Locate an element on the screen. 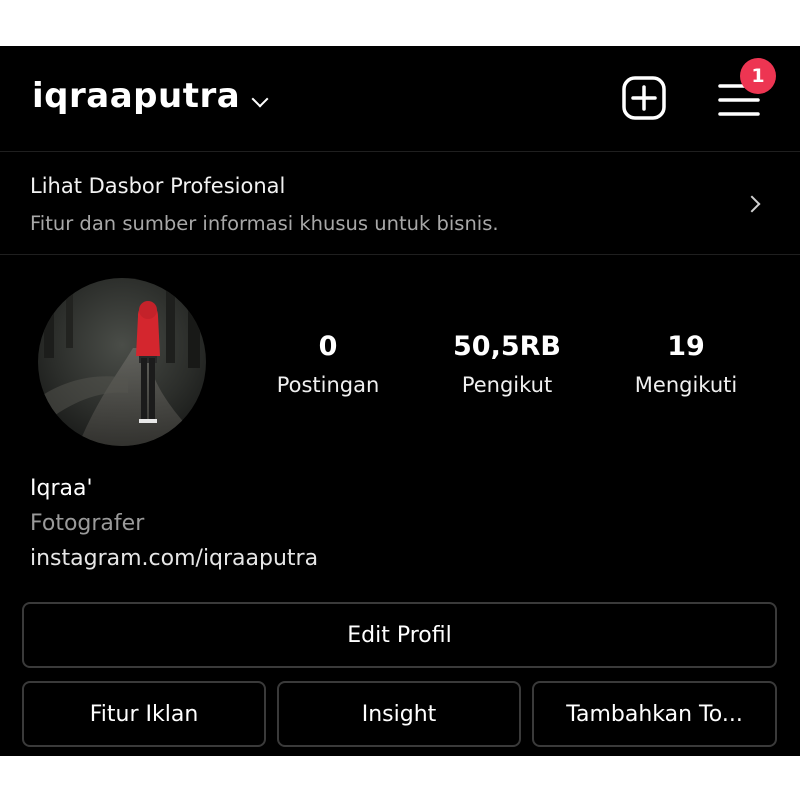  stat-posts: 0 Postingan is located at coordinates (328, 364).